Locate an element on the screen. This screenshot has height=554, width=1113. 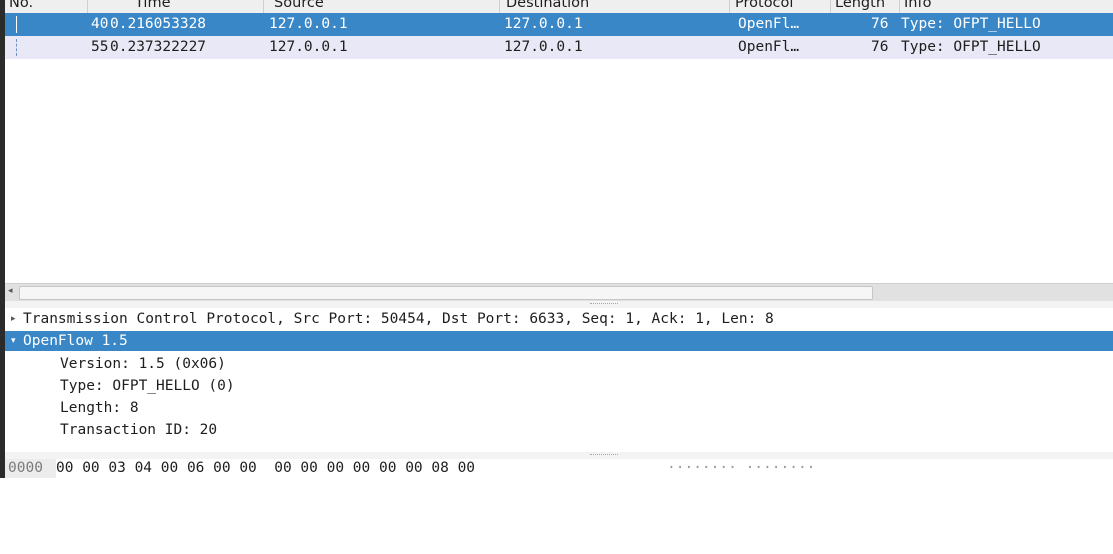
tree-item-label: Version: 1.5 (0x06) is located at coordinates (143, 364).